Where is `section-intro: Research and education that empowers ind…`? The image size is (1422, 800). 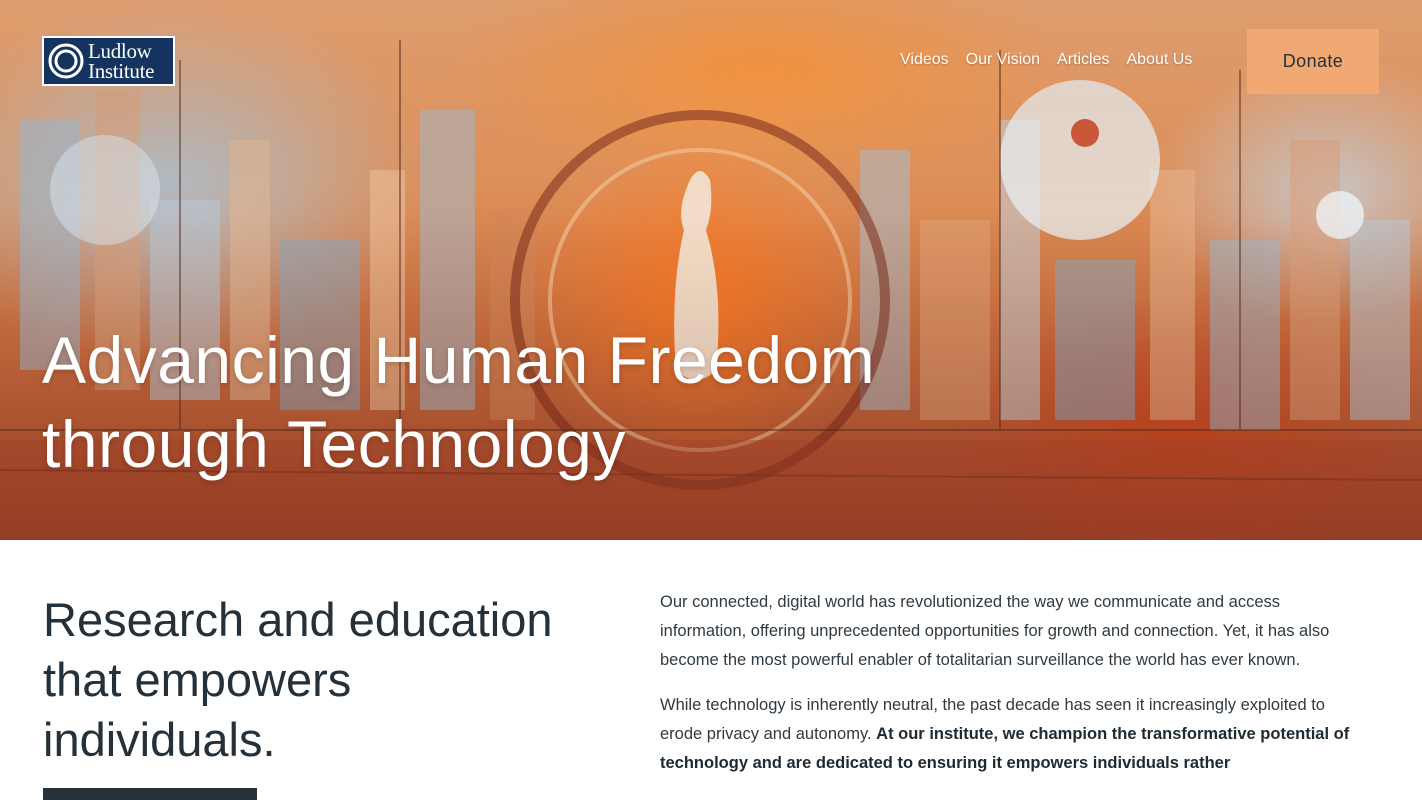 section-intro: Research and education that empowers ind… is located at coordinates (323, 680).